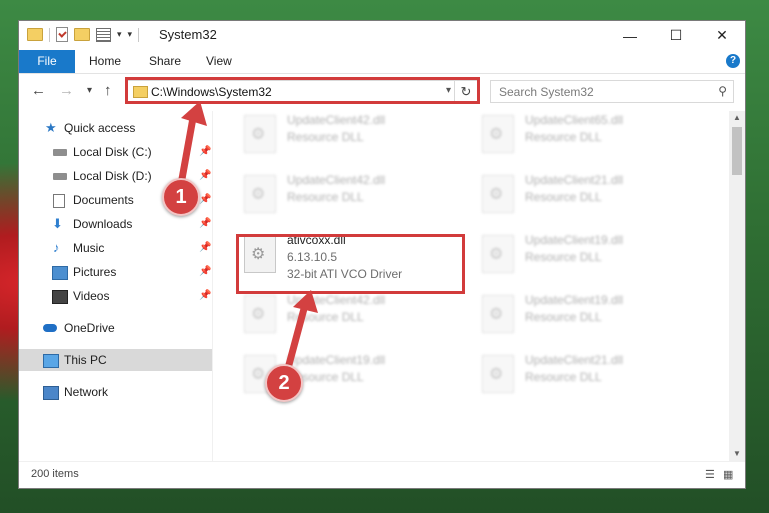 The image size is (769, 513). I want to click on step-1-badge: 1, so click(181, 197).